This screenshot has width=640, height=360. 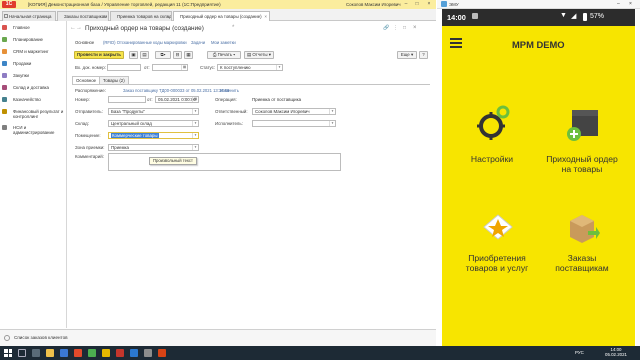 What do you see at coordinates (64, 353) in the screenshot?
I see `edge-icon` at bounding box center [64, 353].